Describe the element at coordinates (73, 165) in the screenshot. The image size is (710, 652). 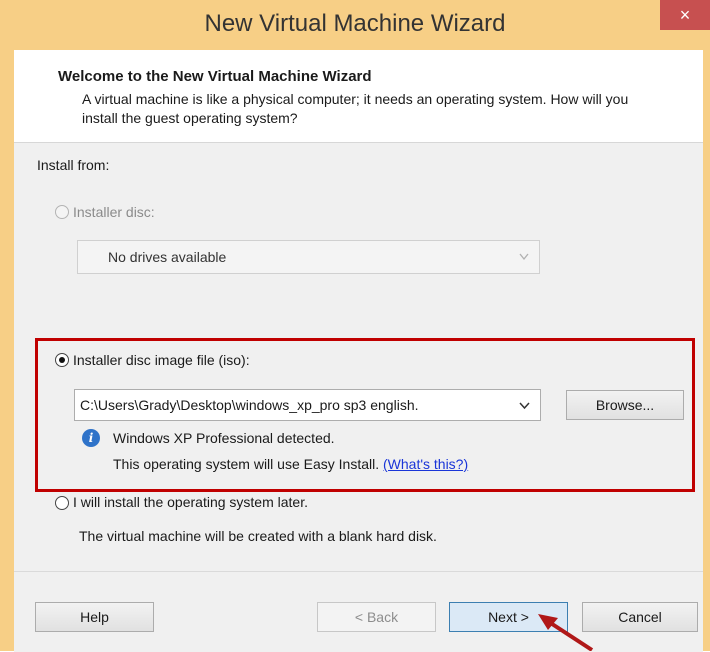
I see `install-from-label: Install from:` at that location.